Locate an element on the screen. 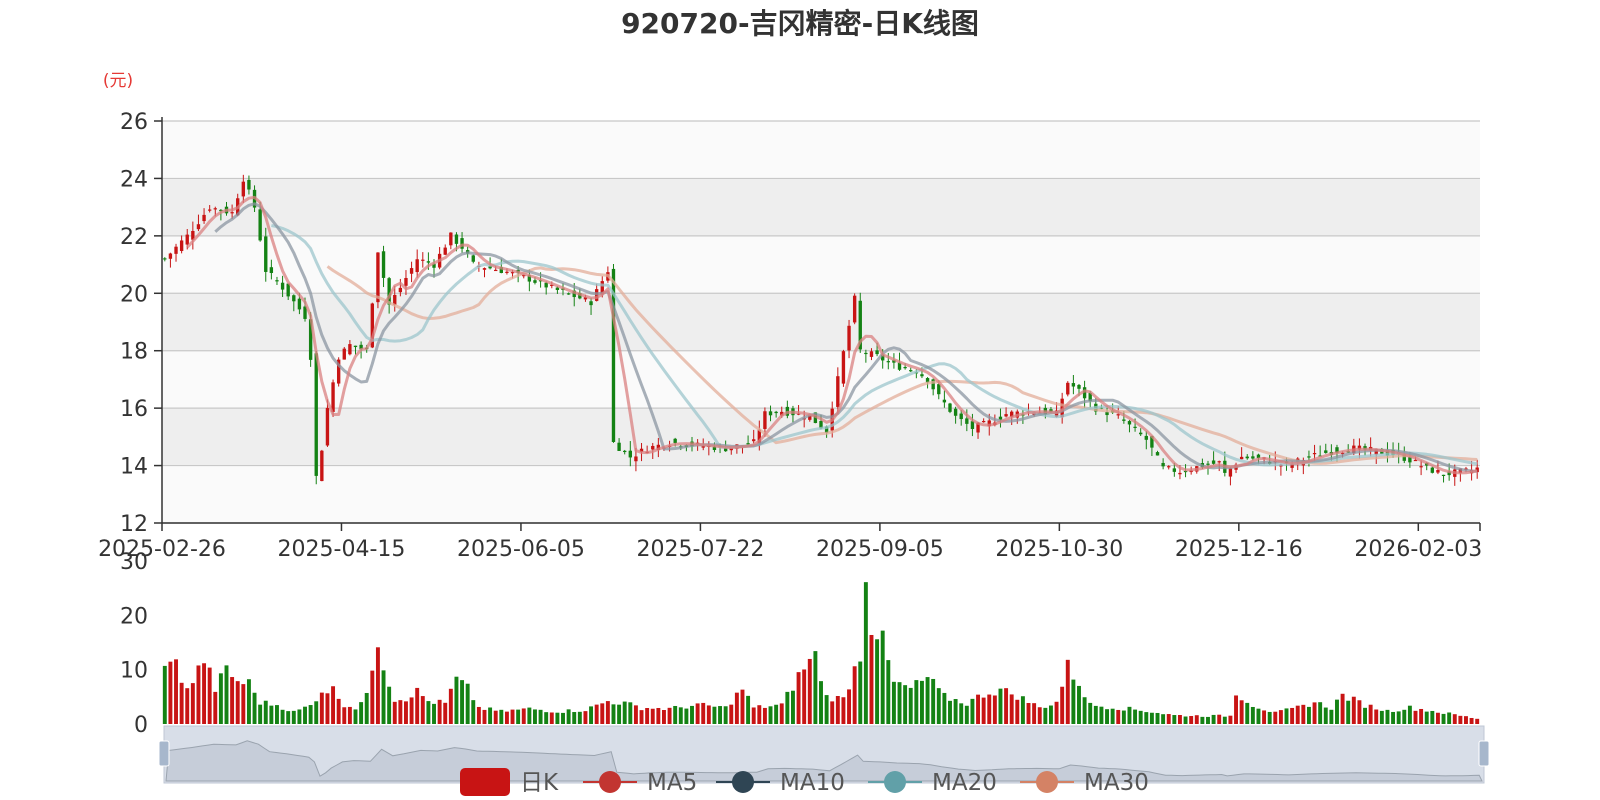 The image size is (1600, 800). x-tick-label: 2025-04-15 is located at coordinates (342, 549).